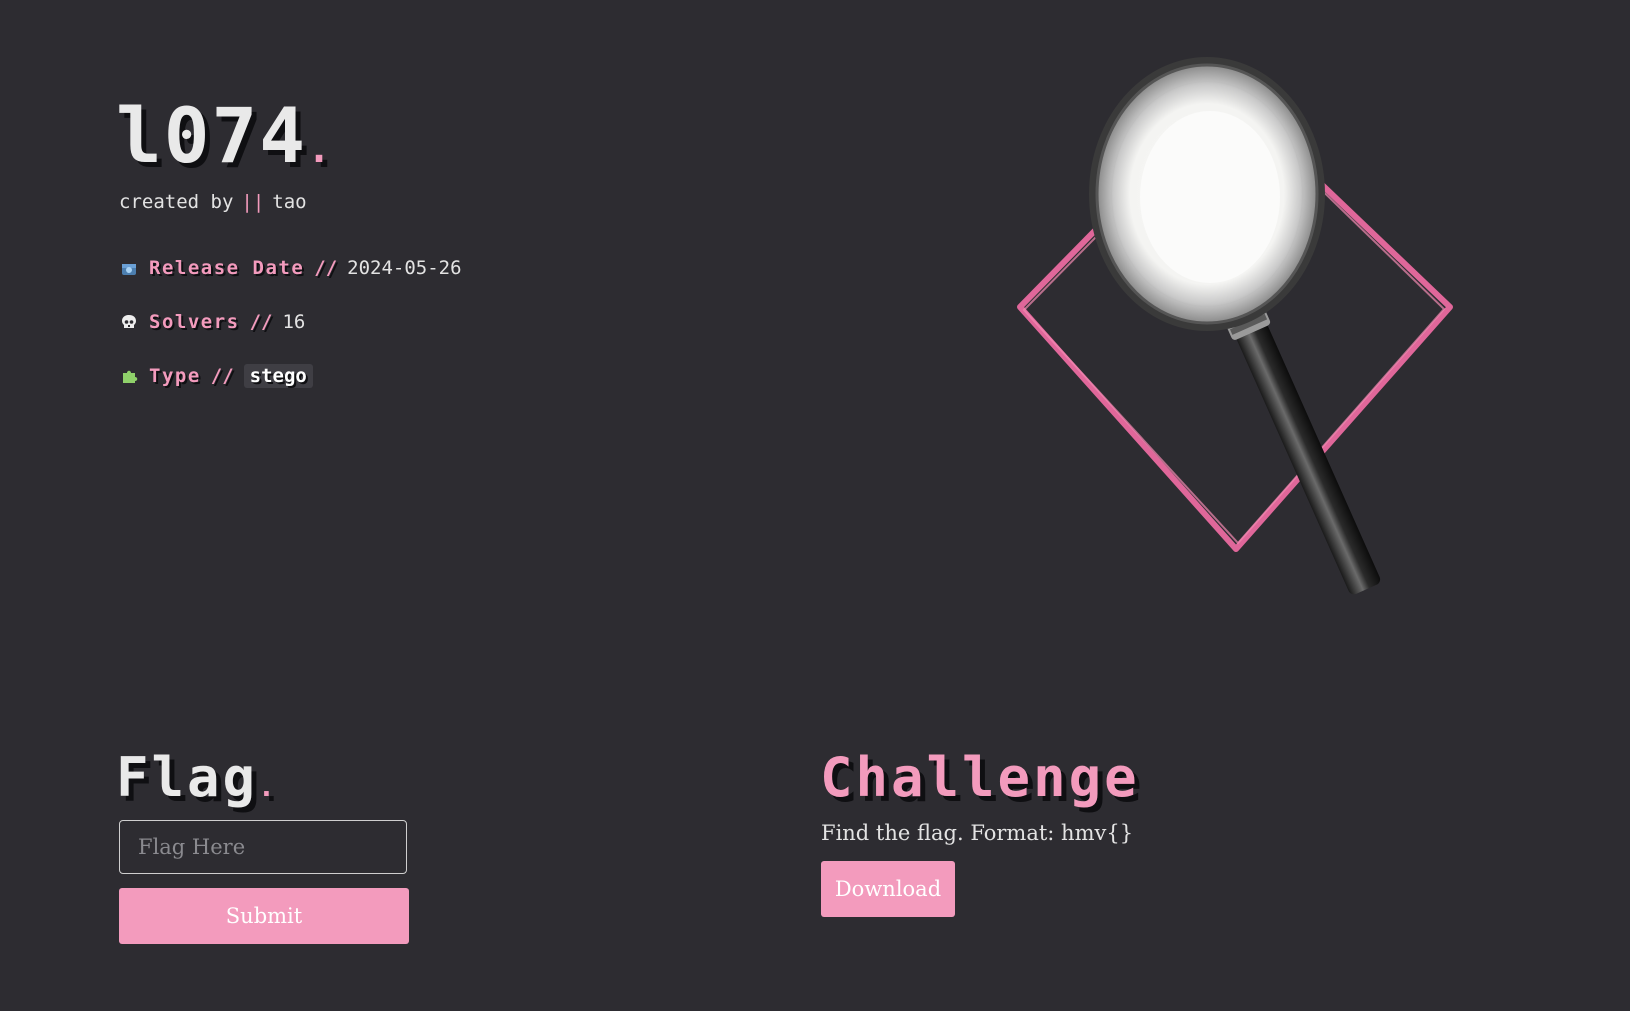  Describe the element at coordinates (264, 916) in the screenshot. I see `submit-button: Submit` at that location.